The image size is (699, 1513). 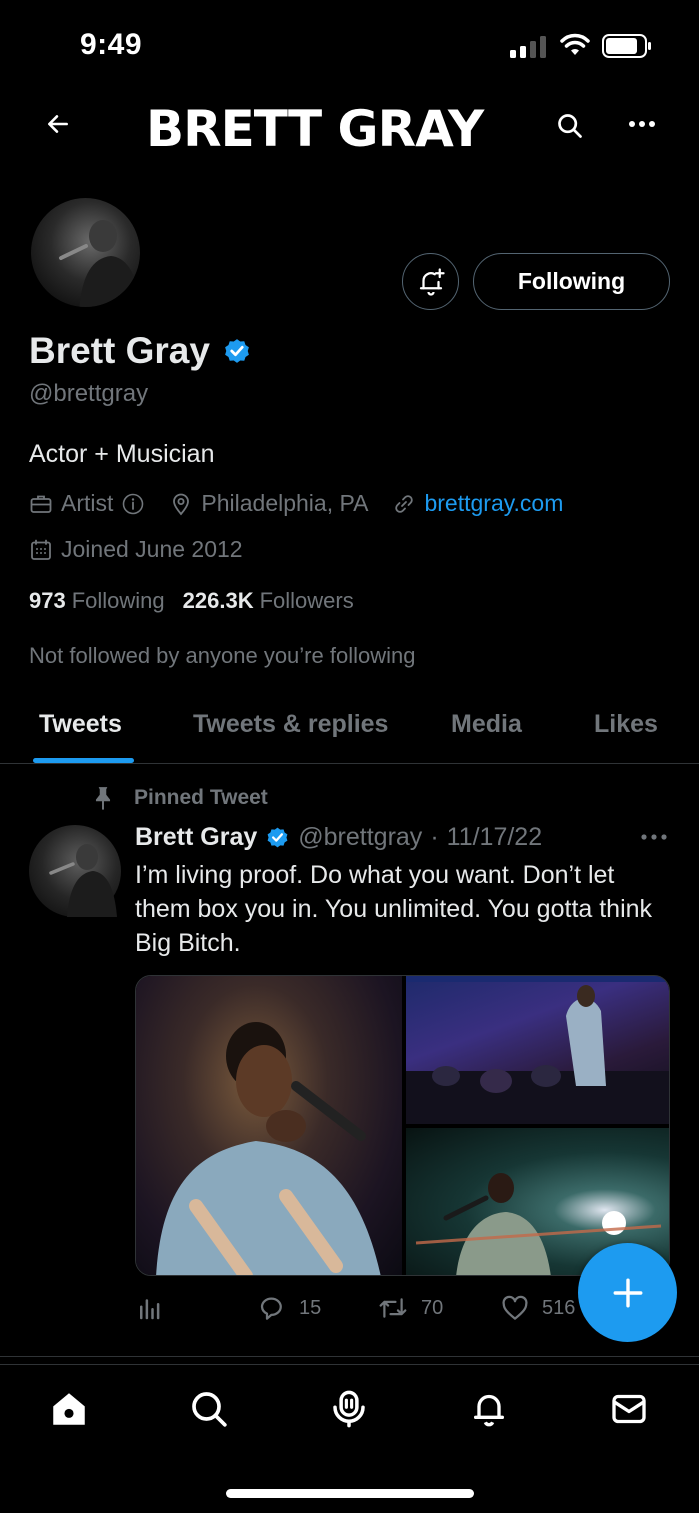 I want to click on nav-home, so click(x=69, y=1409).